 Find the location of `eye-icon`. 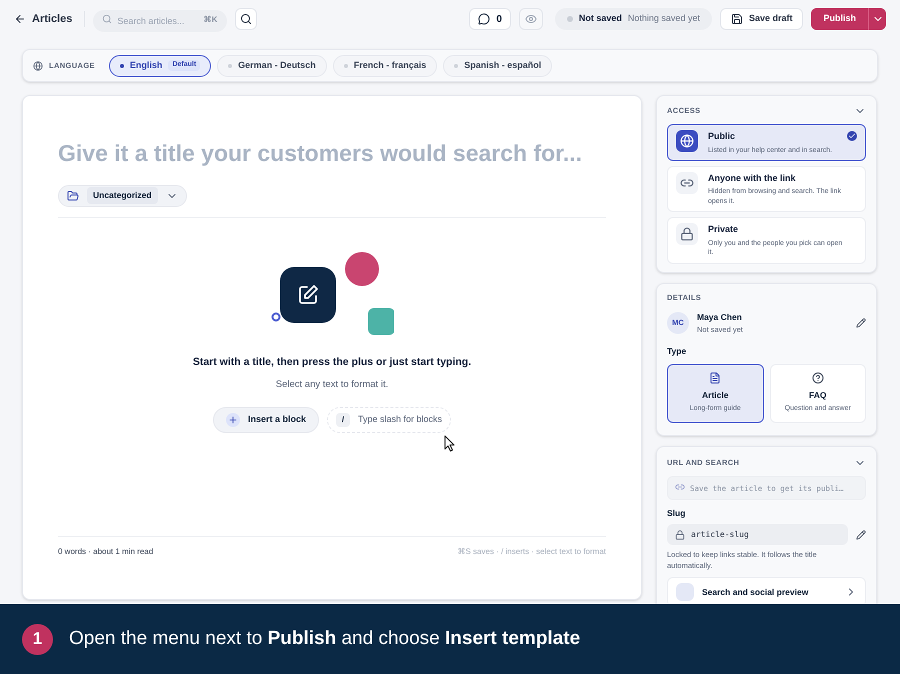

eye-icon is located at coordinates (530, 19).